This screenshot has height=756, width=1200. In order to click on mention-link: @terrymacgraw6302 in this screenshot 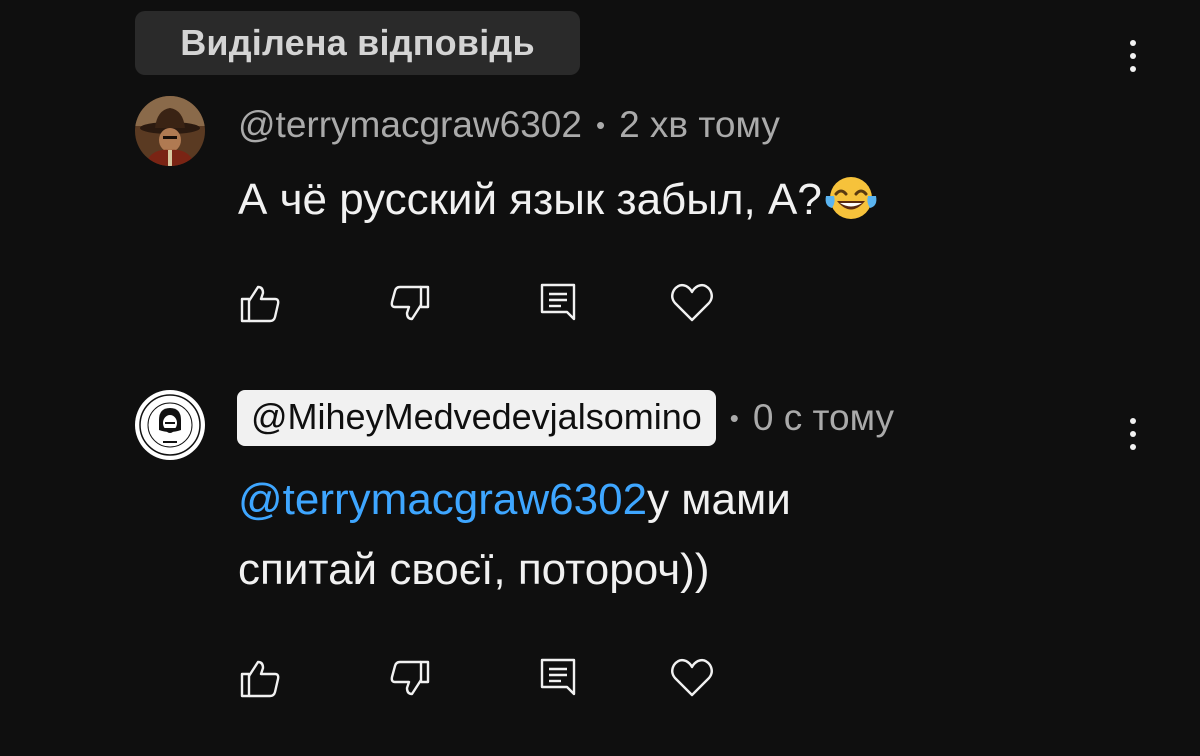, I will do `click(442, 499)`.